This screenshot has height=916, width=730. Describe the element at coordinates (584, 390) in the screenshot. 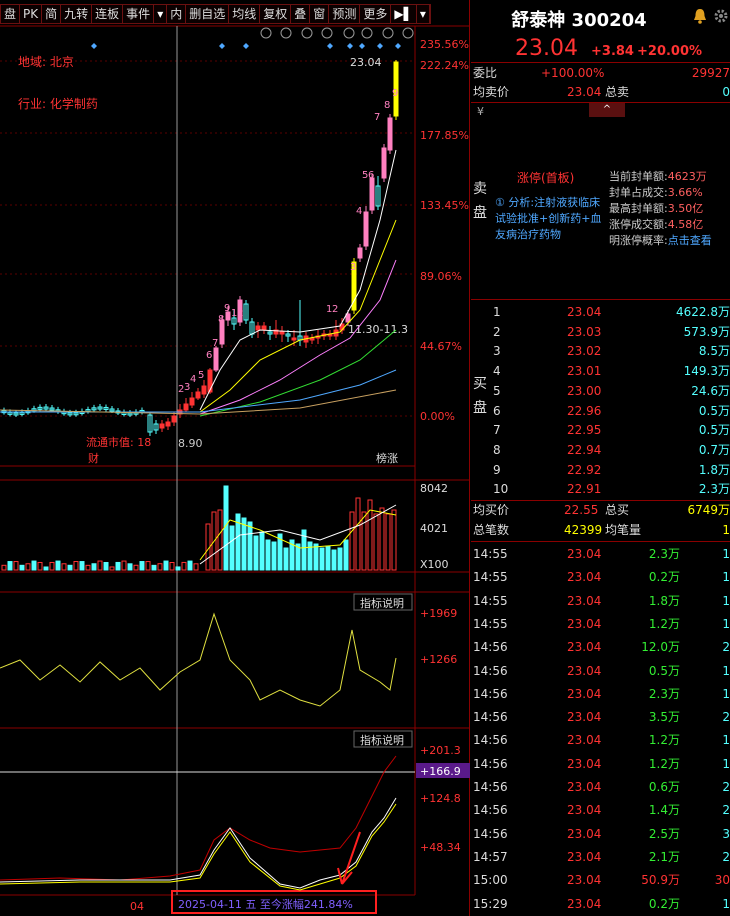

I see `buy-level-price: 23.00` at that location.